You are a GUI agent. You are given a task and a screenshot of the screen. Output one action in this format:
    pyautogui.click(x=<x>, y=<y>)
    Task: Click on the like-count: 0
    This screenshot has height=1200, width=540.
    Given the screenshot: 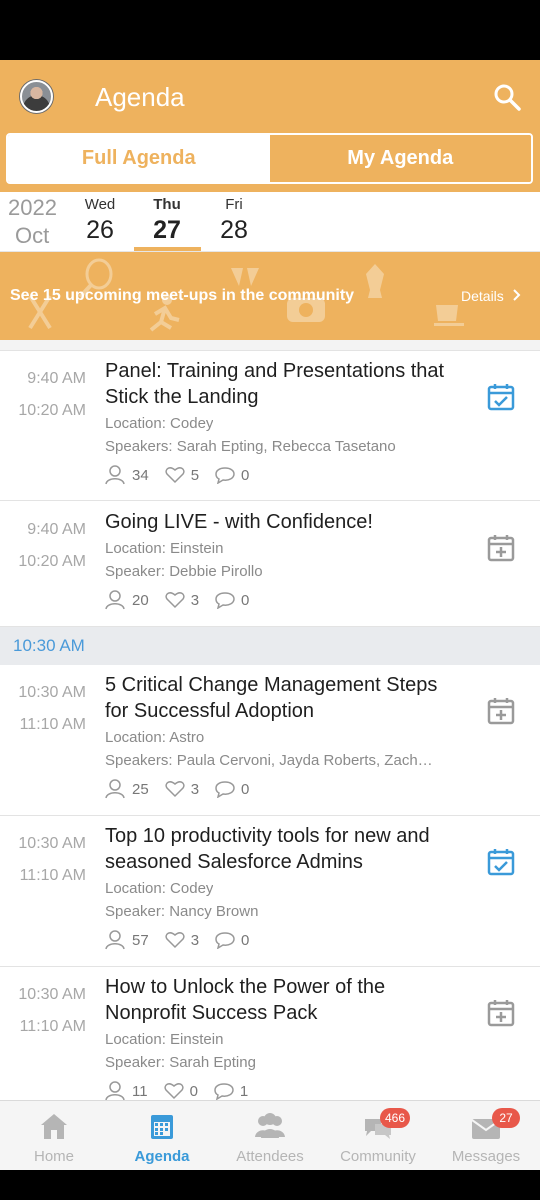 What is the action you would take?
    pyautogui.click(x=180, y=1091)
    